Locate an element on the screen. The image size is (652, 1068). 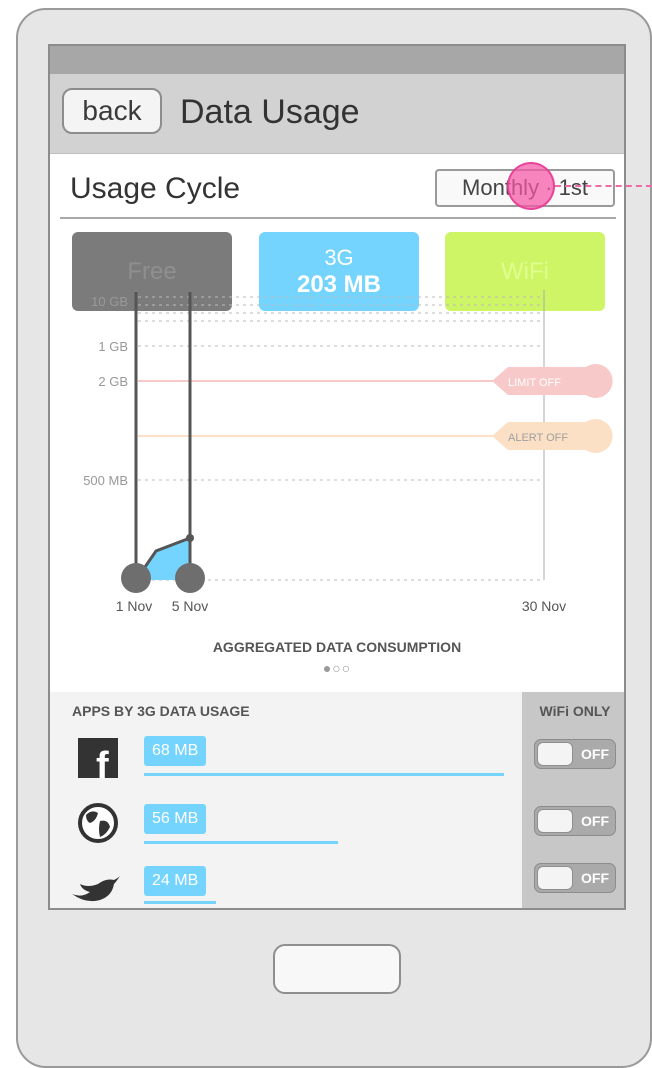
svg-text: f is located at coordinates (102, 762).